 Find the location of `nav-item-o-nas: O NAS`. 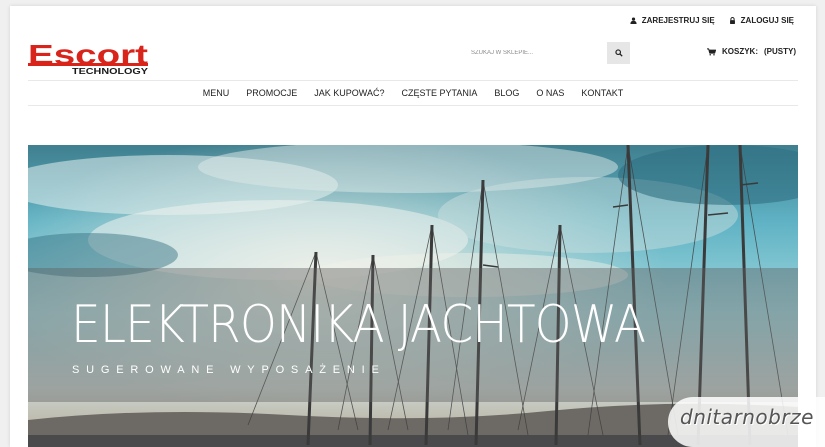

nav-item-o-nas: O NAS is located at coordinates (550, 93).